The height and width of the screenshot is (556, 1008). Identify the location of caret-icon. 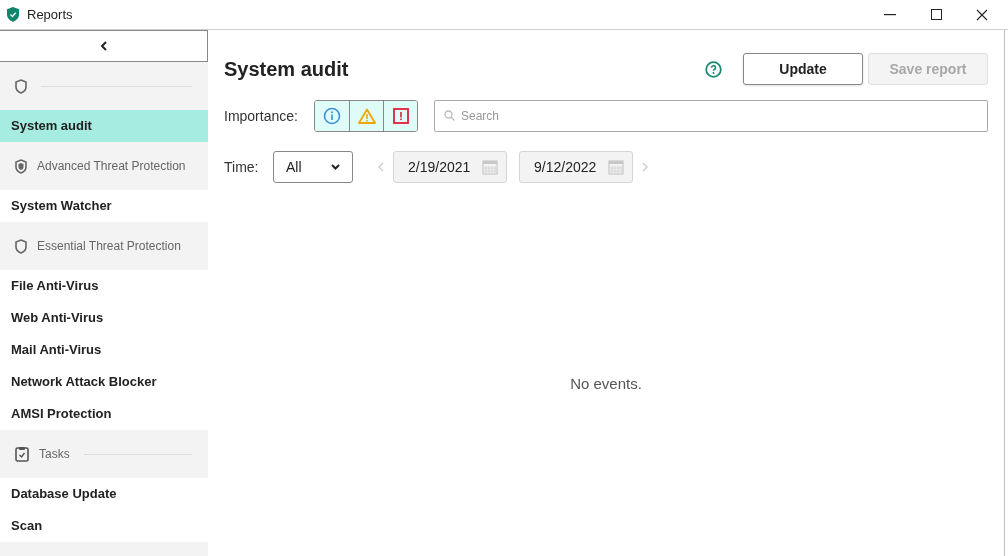
(335, 167).